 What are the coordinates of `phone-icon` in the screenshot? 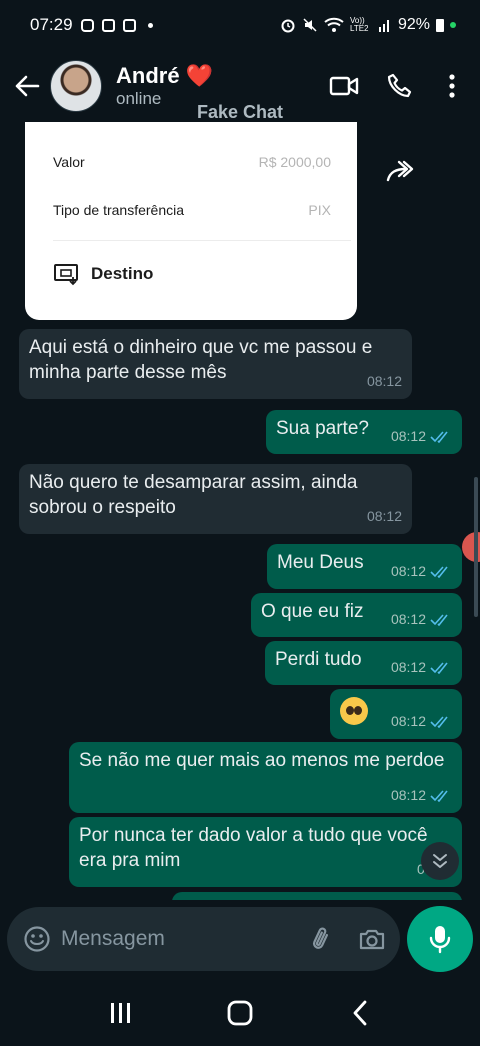 It's located at (399, 85).